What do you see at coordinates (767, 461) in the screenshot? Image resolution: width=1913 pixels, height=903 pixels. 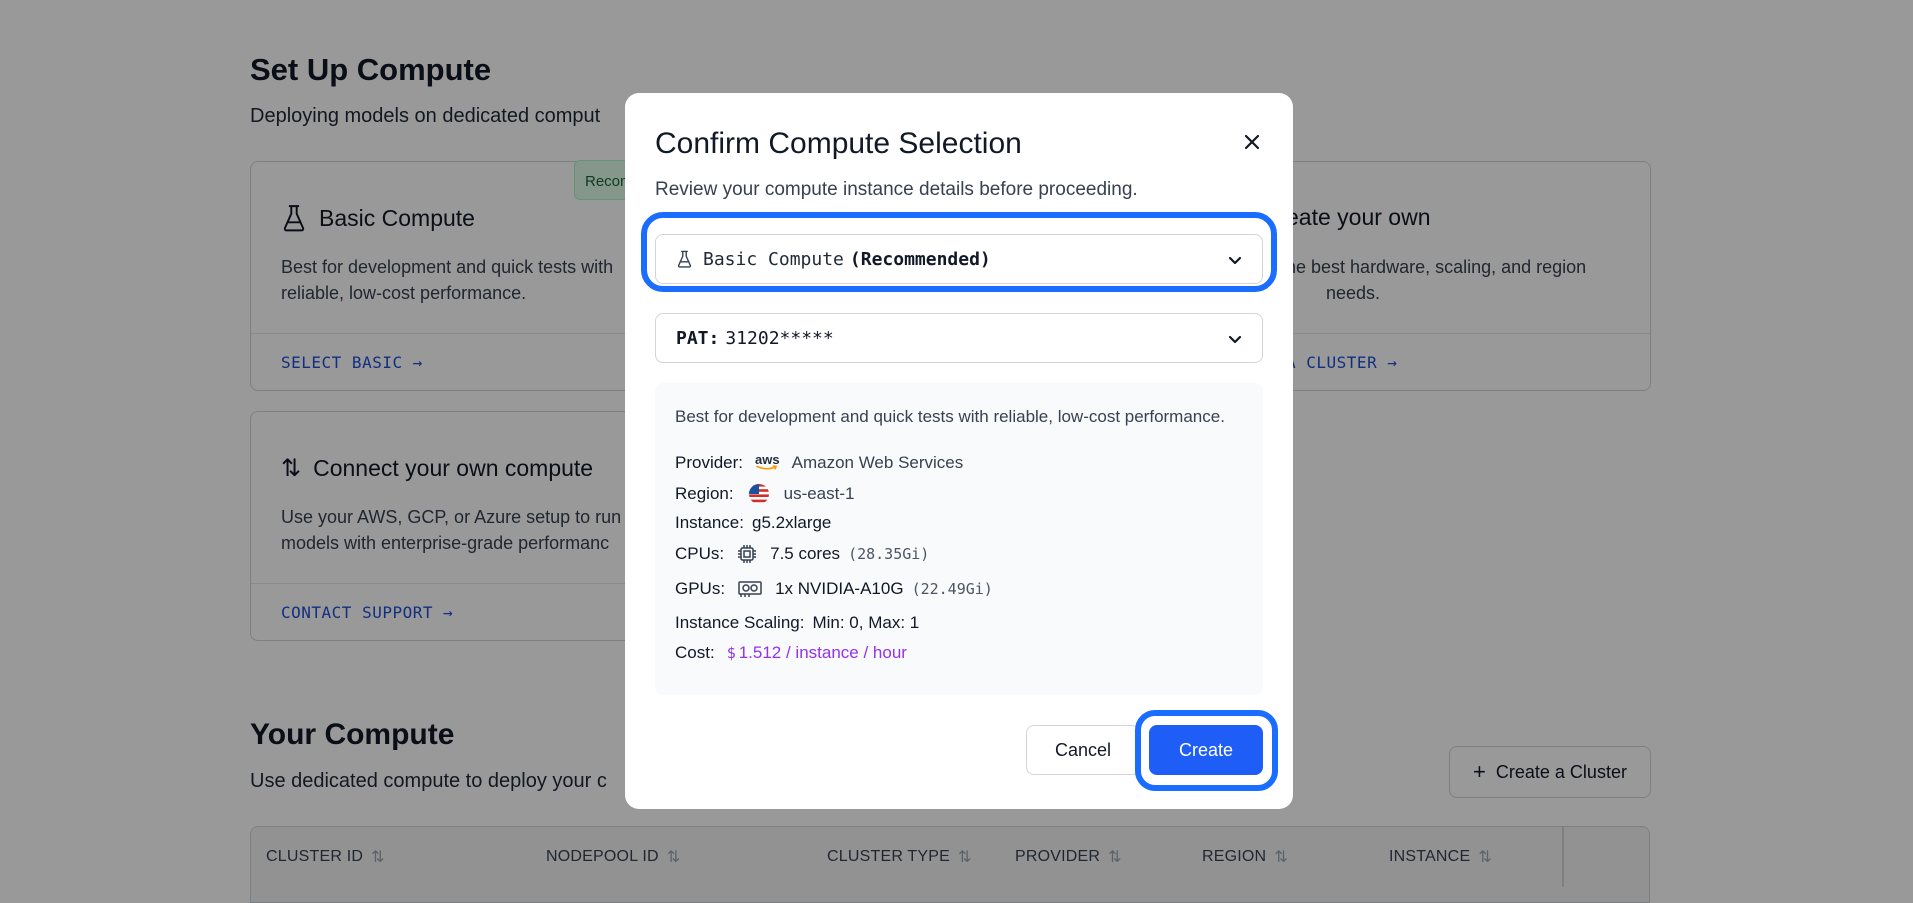 I see `aws-logo-icon: aws` at bounding box center [767, 461].